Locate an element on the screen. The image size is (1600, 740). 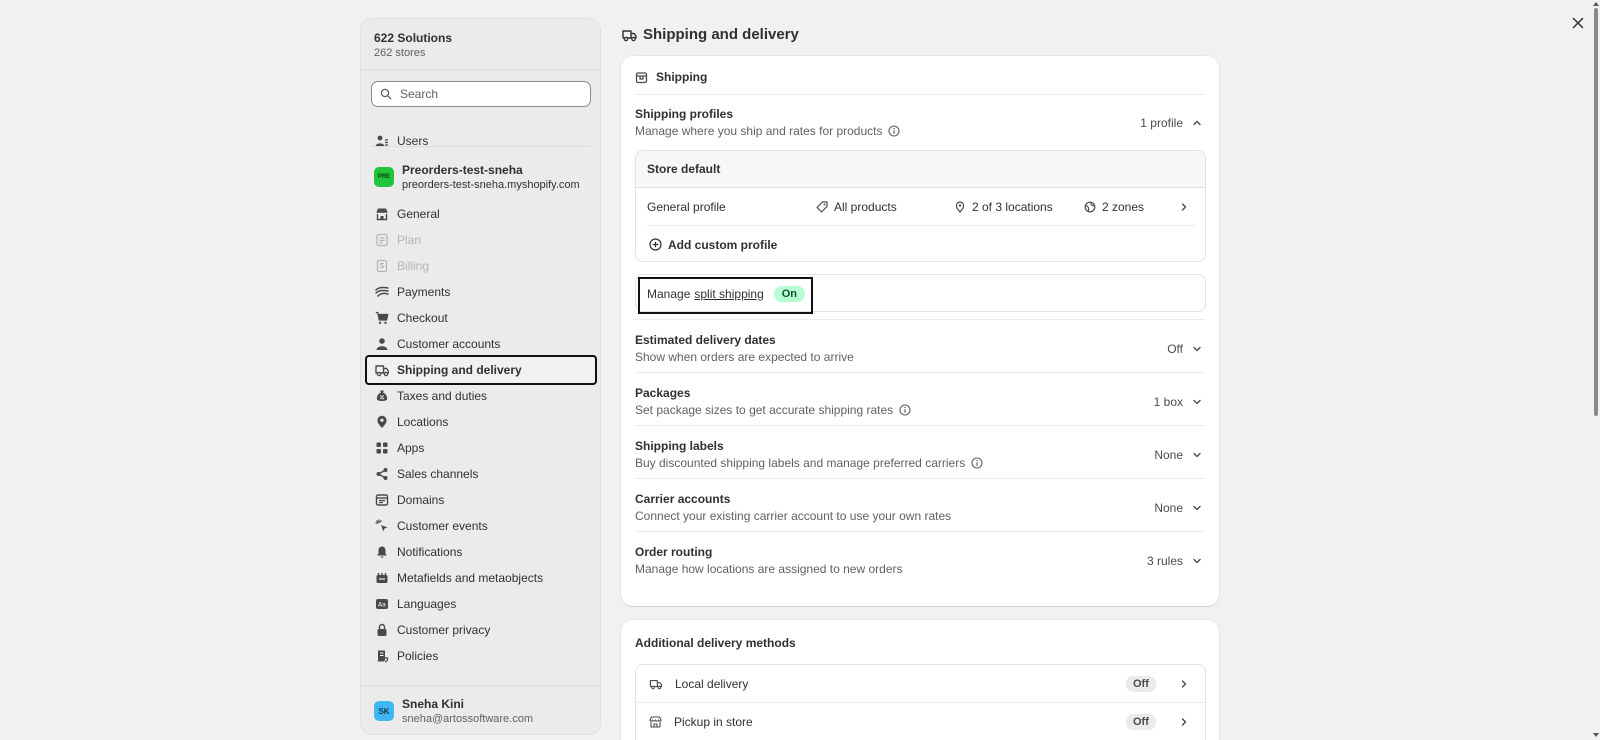
profile-name: General profile is located at coordinates (686, 206).